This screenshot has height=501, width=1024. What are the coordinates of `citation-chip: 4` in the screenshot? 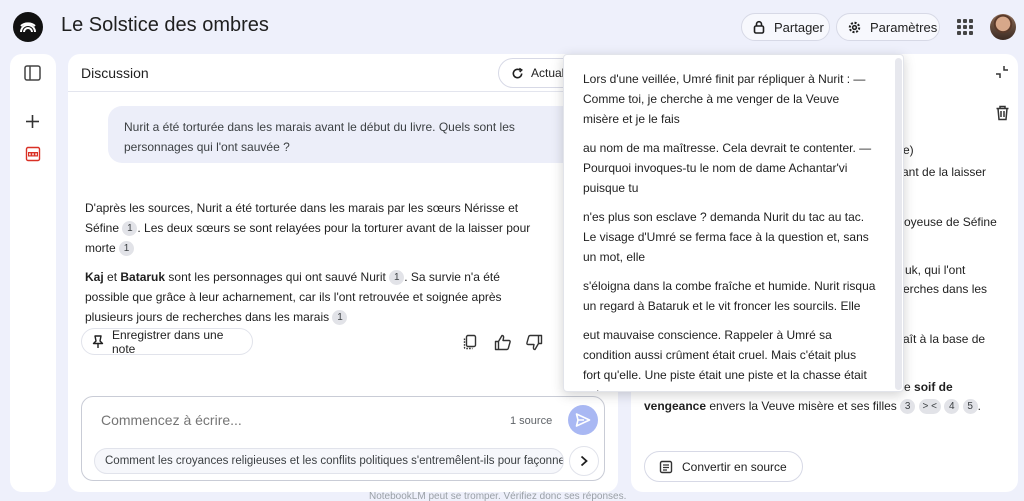 It's located at (952, 406).